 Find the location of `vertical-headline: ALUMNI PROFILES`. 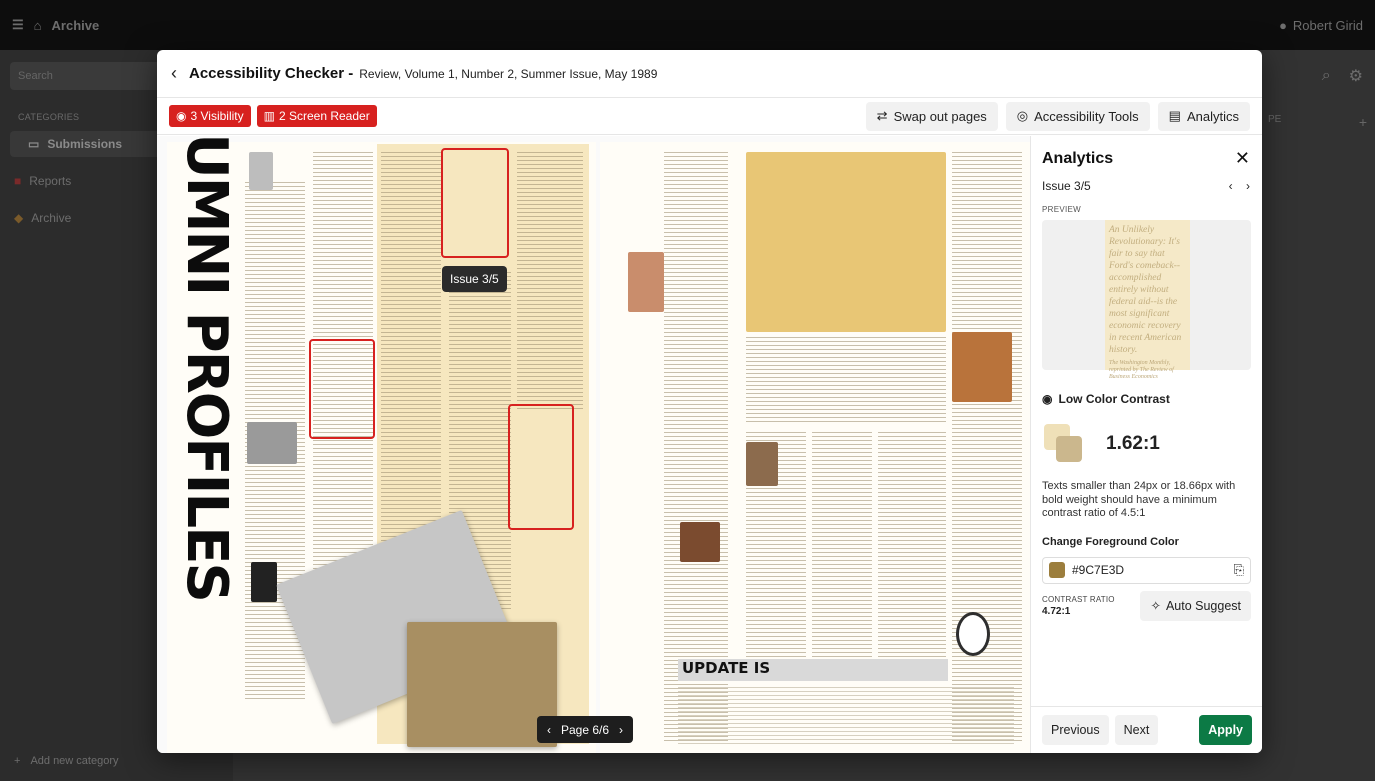

vertical-headline: ALUMNI PROFILES is located at coordinates (206, 368).